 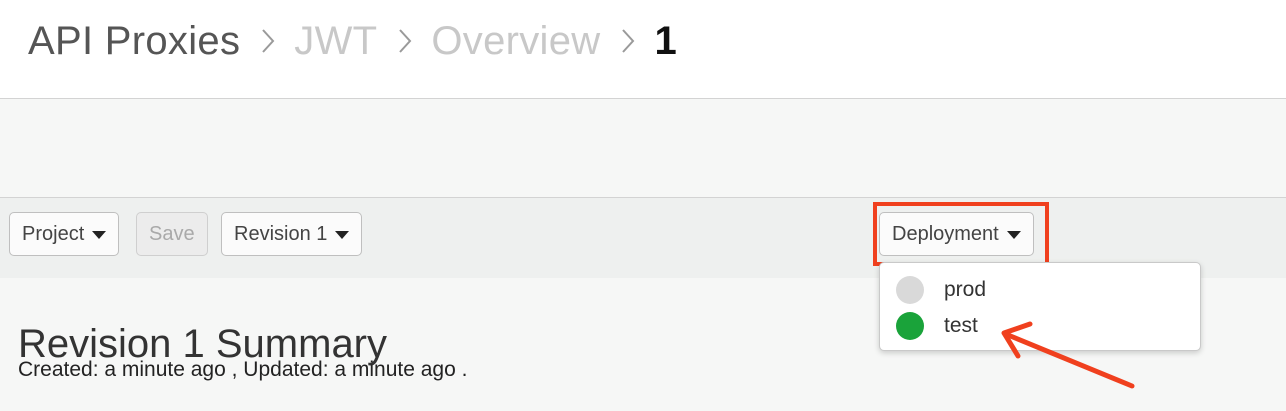 What do you see at coordinates (515, 41) in the screenshot?
I see `breadcrumb-overview: Overview` at bounding box center [515, 41].